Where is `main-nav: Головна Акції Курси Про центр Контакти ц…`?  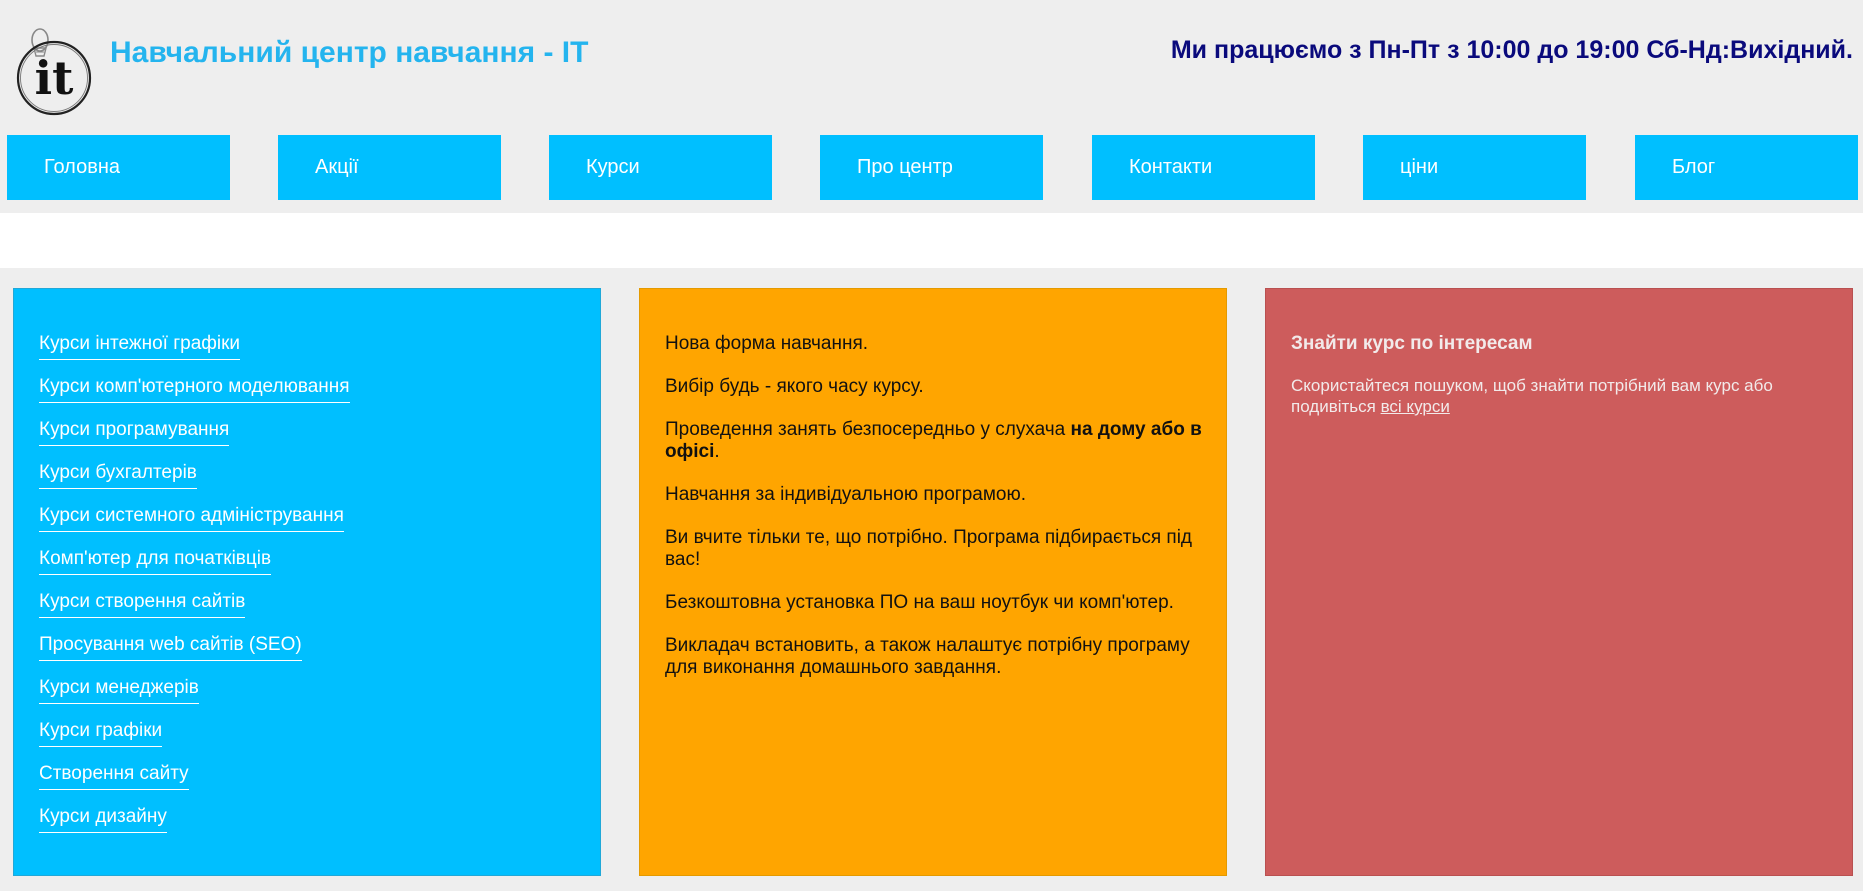
main-nav: Головна Акції Курси Про центр Контакти ц… is located at coordinates (932, 167).